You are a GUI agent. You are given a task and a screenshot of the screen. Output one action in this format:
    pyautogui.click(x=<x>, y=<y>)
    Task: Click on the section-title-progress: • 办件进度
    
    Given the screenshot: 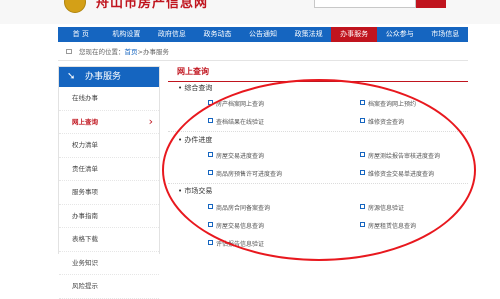 What is the action you would take?
    pyautogui.click(x=195, y=140)
    